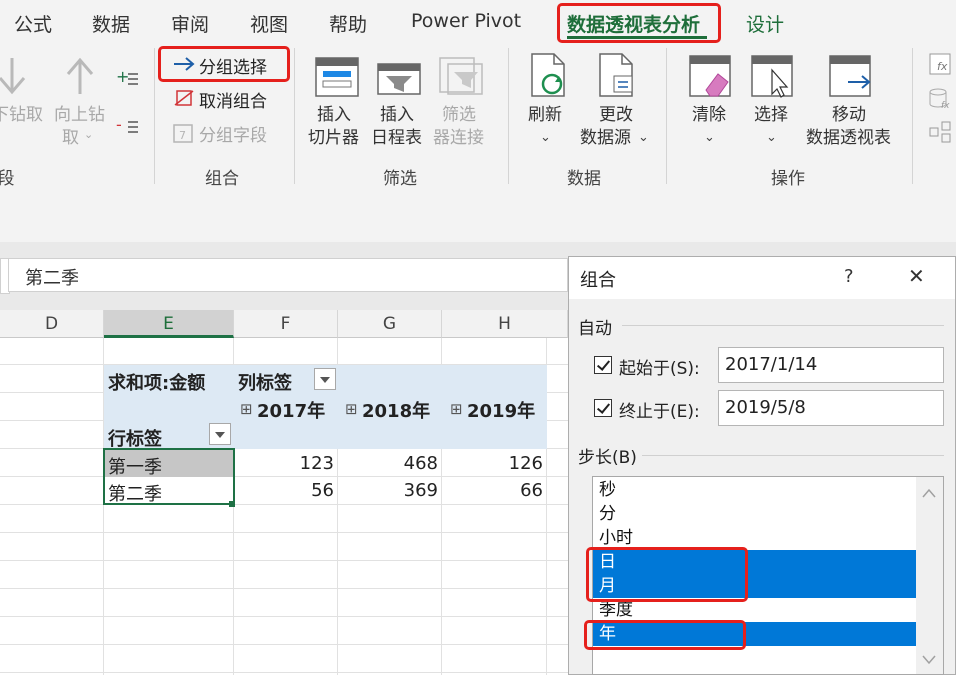 The image size is (956, 675). Describe the element at coordinates (190, 23) in the screenshot. I see `tab-review: 审阅` at that location.